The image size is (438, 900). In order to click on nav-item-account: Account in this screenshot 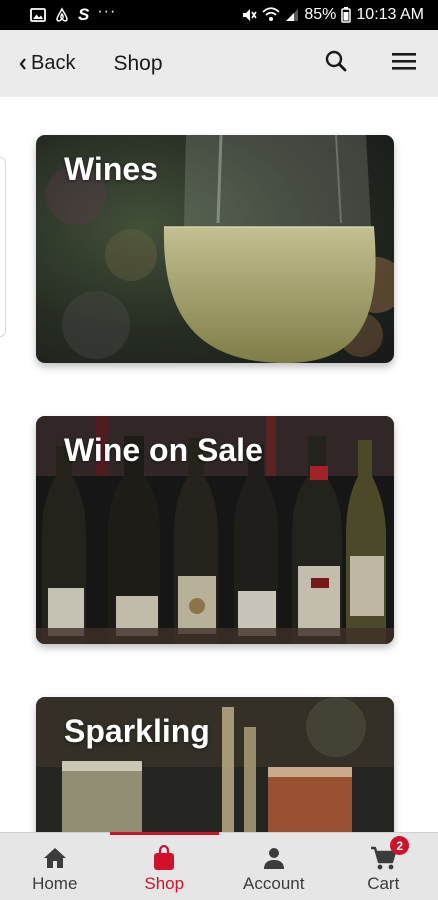, I will do `click(274, 866)`.